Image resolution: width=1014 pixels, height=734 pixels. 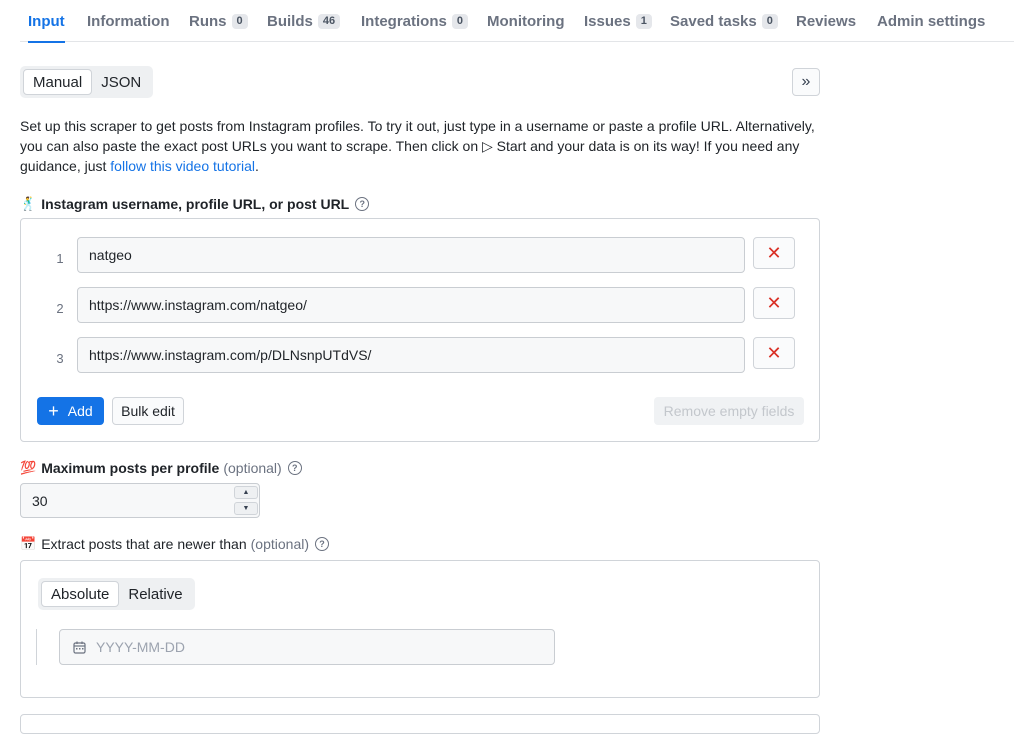 What do you see at coordinates (60, 308) in the screenshot?
I see `row-number: 2` at bounding box center [60, 308].